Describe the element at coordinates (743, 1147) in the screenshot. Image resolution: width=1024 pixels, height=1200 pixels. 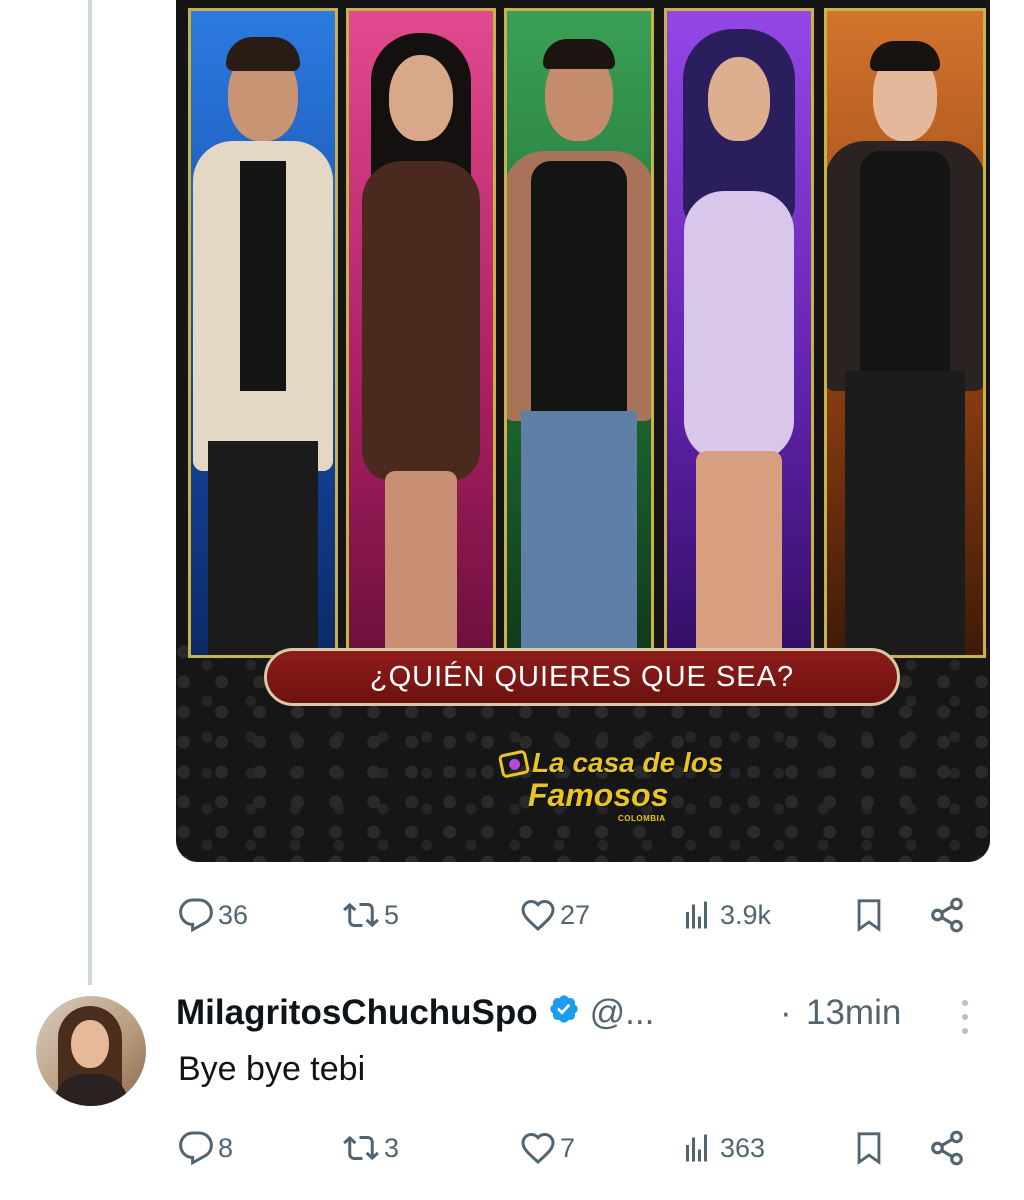
I see `views-count: 363` at that location.